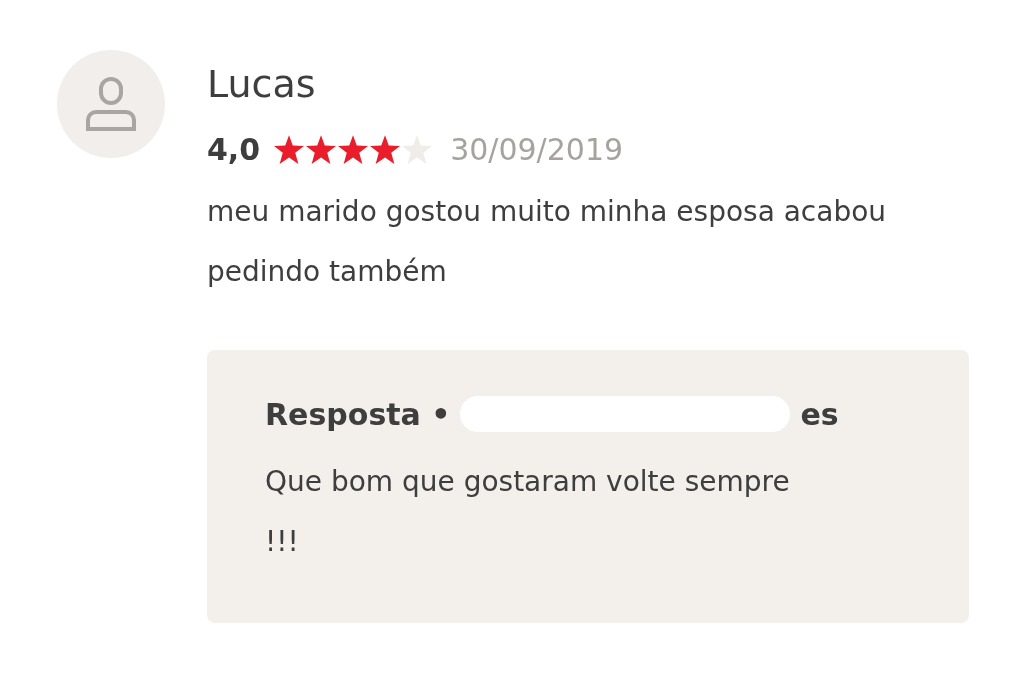 Image resolution: width=1024 pixels, height=674 pixels. What do you see at coordinates (262, 84) in the screenshot?
I see `reviewer-name: Lucas` at bounding box center [262, 84].